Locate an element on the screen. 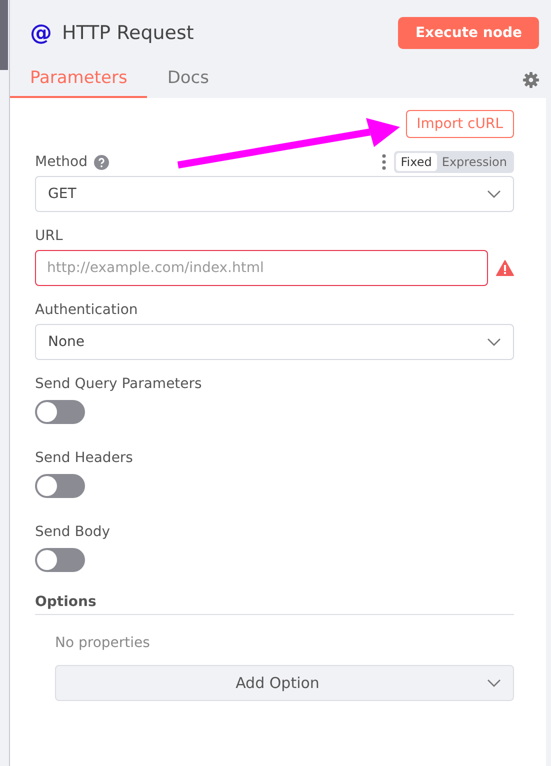  field-label: Send Body is located at coordinates (72, 532).